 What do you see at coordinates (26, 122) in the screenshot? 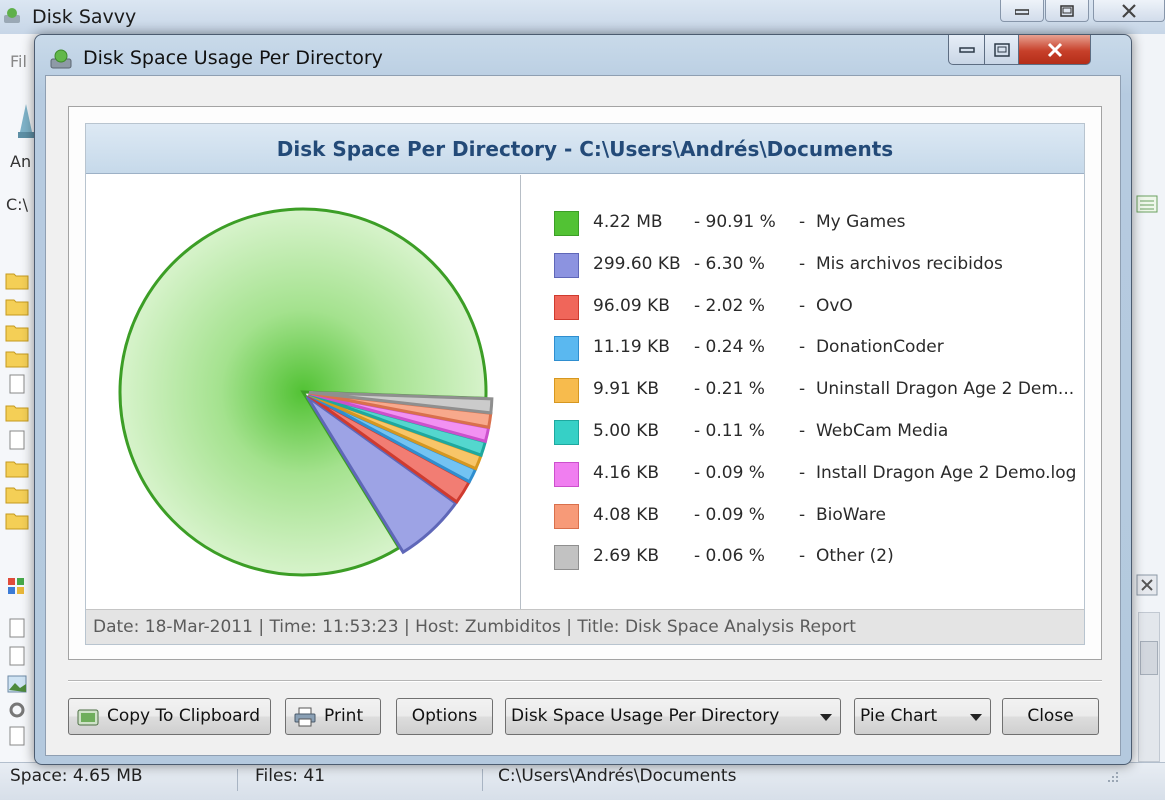
I see `analyze-tool-icon` at bounding box center [26, 122].